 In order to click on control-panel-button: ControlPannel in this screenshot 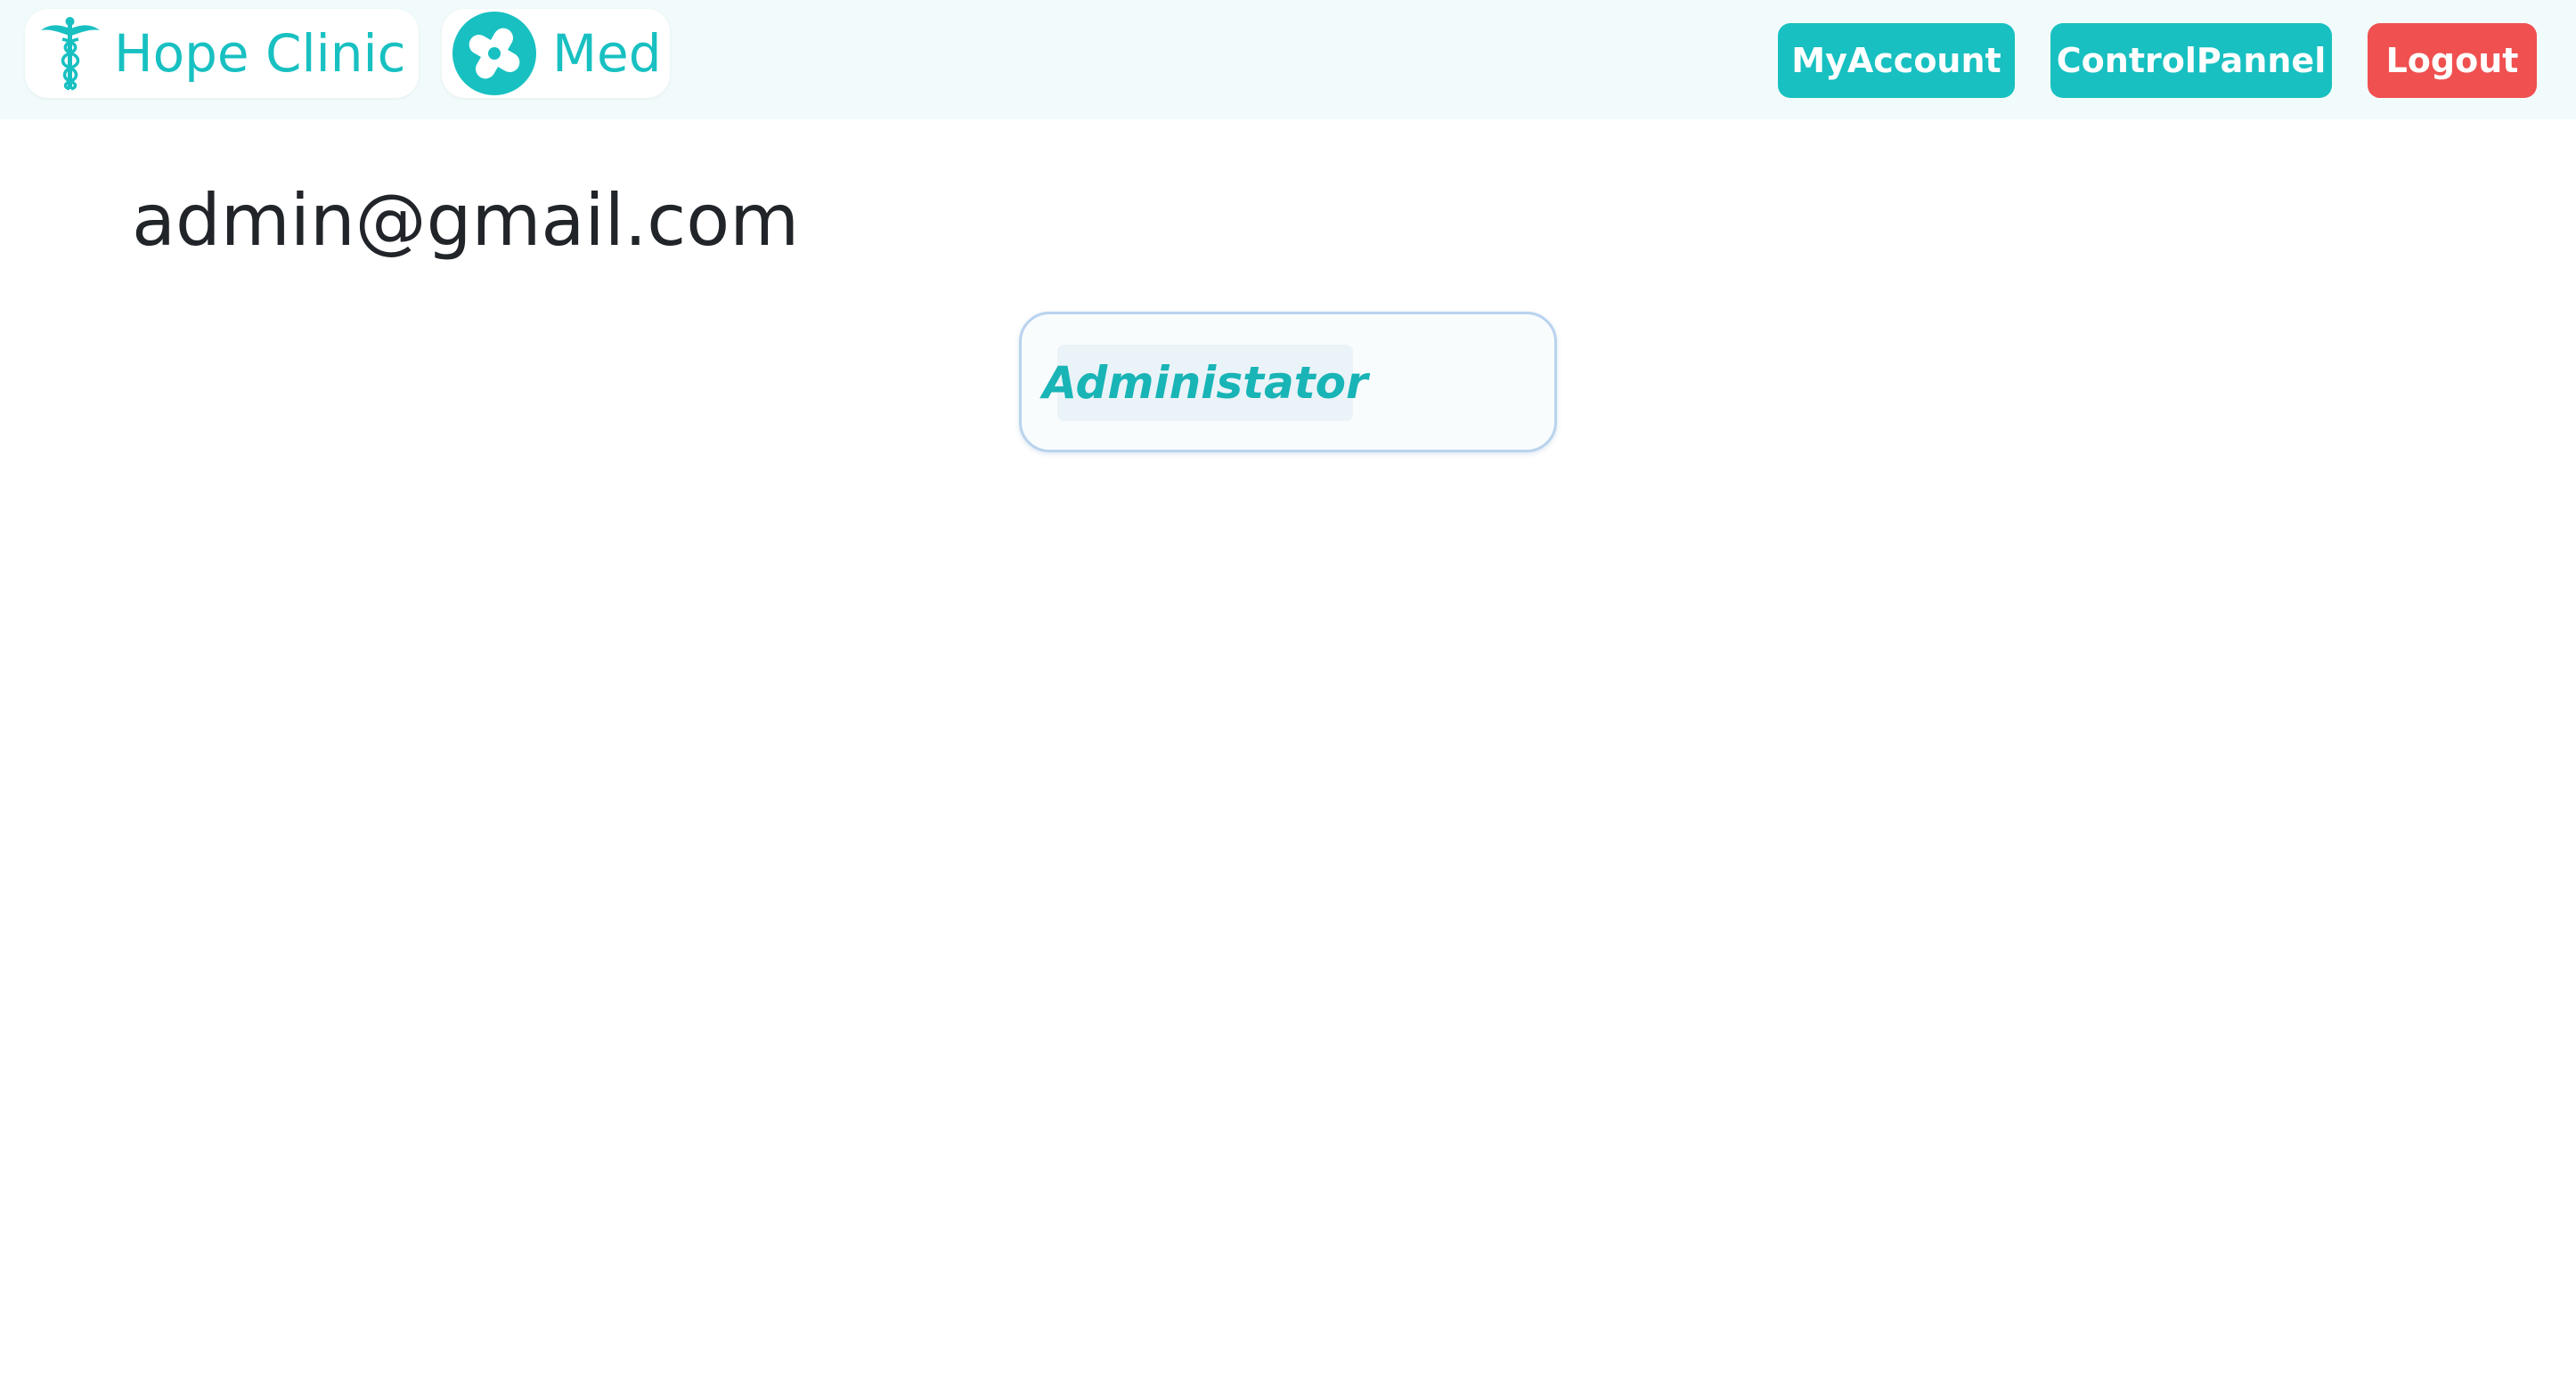, I will do `click(2191, 60)`.